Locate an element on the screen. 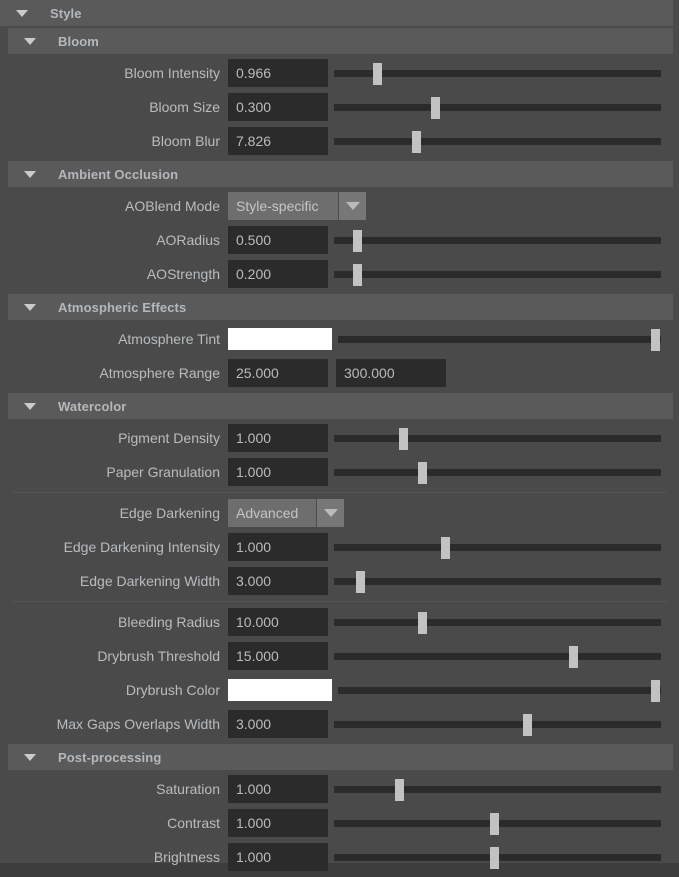 This screenshot has width=679, height=877. atmosphere-tint-color-swatch is located at coordinates (280, 339).